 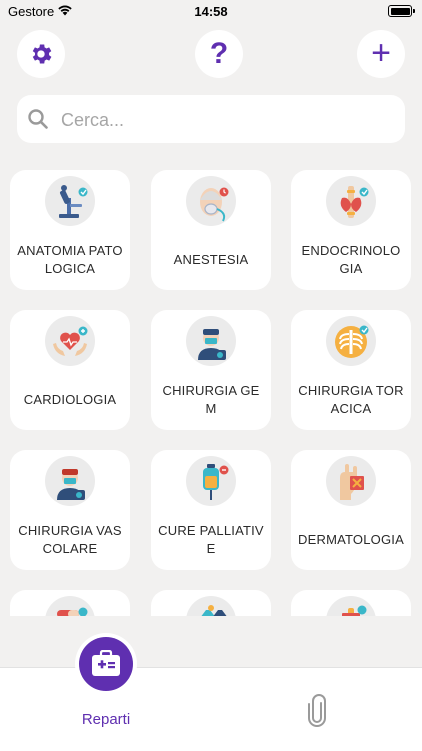 I want to click on department-card-cure-palliative: CURE PALLIATIVE, so click(x=211, y=510).